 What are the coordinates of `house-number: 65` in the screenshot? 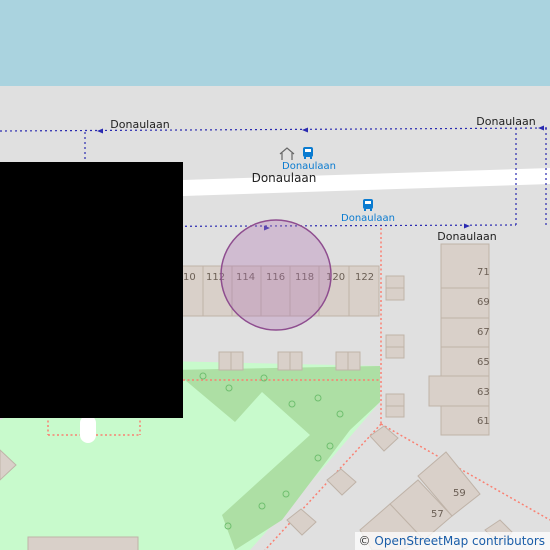 It's located at (483, 362).